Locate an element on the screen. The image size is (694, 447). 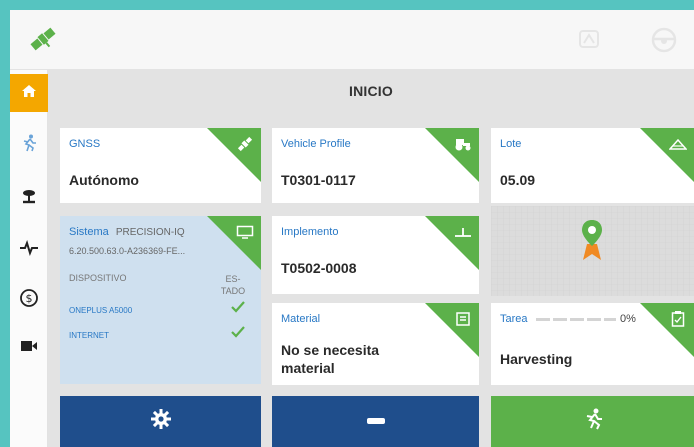
tarea-progress-bar is located at coordinates (576, 319).